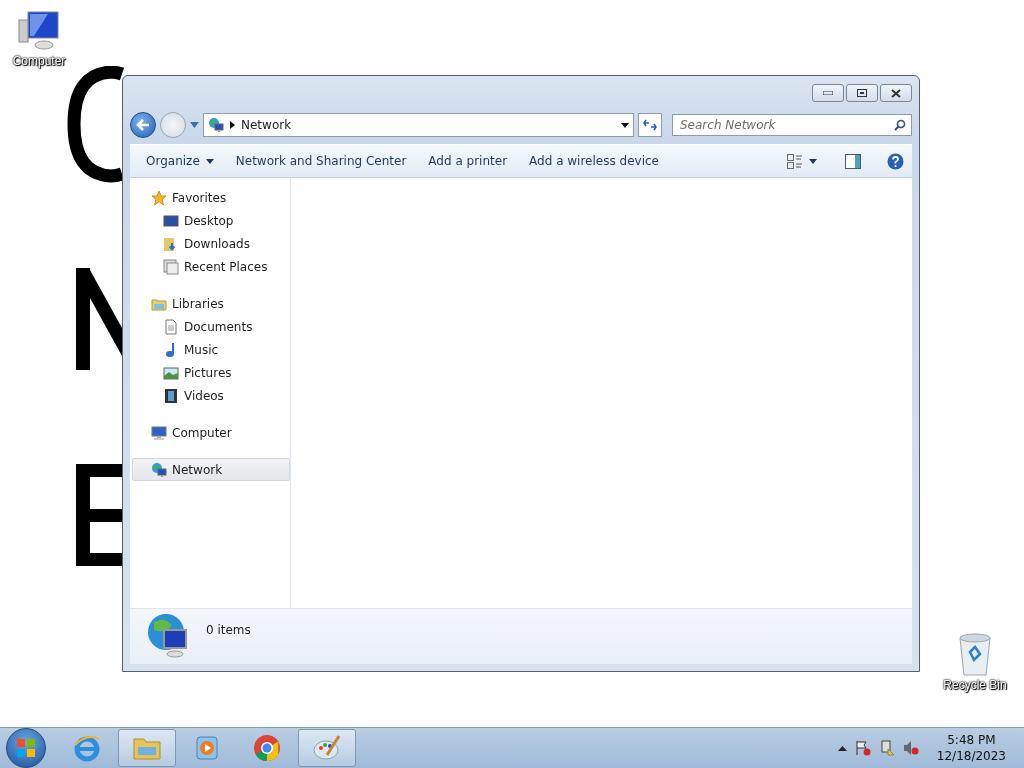 The image size is (1024, 768). What do you see at coordinates (828, 93) in the screenshot?
I see `minimize-icon` at bounding box center [828, 93].